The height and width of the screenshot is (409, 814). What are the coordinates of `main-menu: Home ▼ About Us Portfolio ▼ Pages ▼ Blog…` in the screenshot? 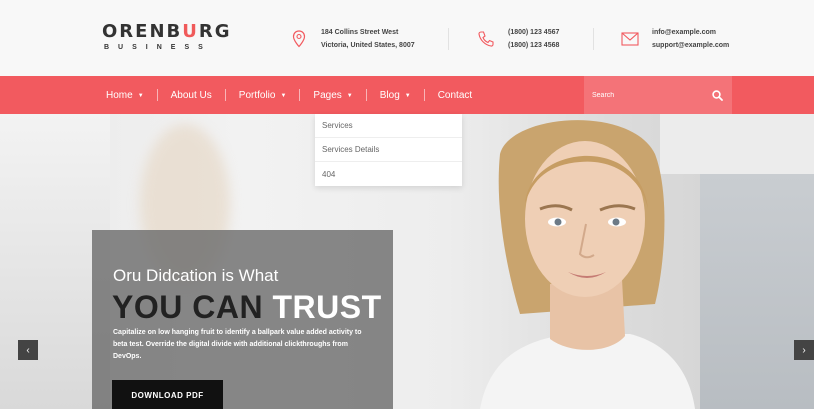 It's located at (289, 95).